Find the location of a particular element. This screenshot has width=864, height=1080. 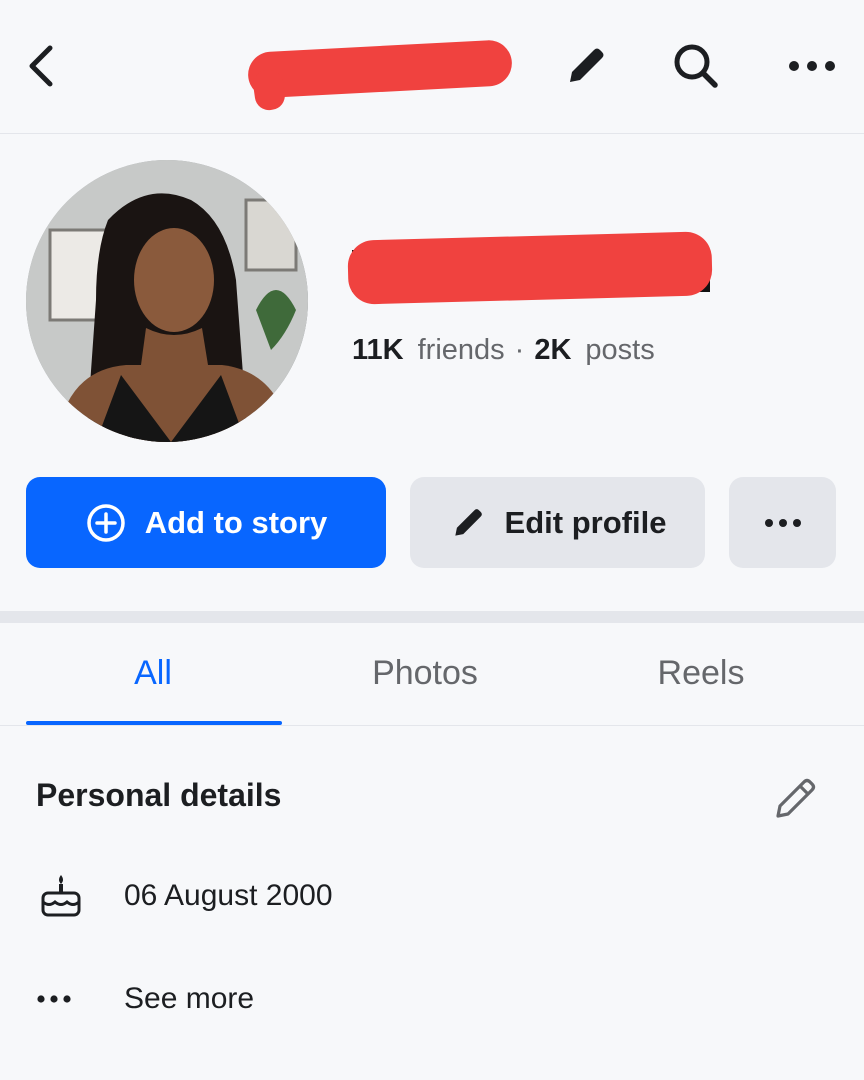

section-divider is located at coordinates (432, 617).